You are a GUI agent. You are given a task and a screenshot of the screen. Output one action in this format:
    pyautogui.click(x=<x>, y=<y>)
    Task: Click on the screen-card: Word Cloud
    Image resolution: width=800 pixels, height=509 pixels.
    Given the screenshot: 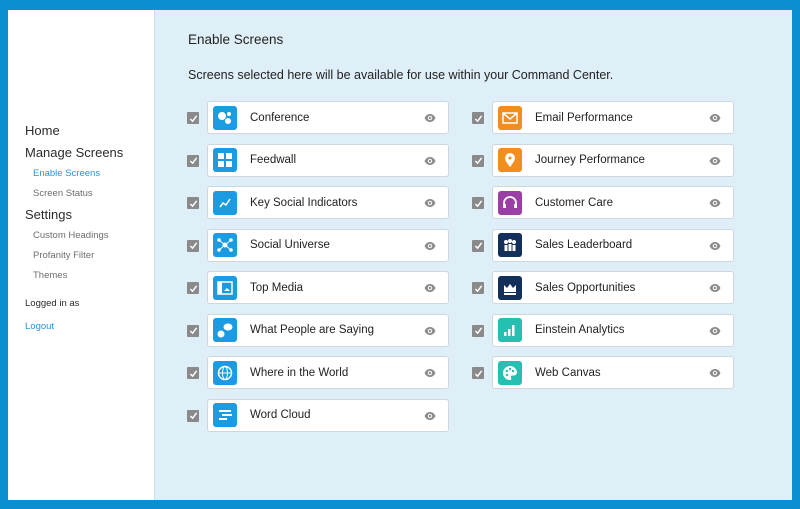 What is the action you would take?
    pyautogui.click(x=328, y=415)
    